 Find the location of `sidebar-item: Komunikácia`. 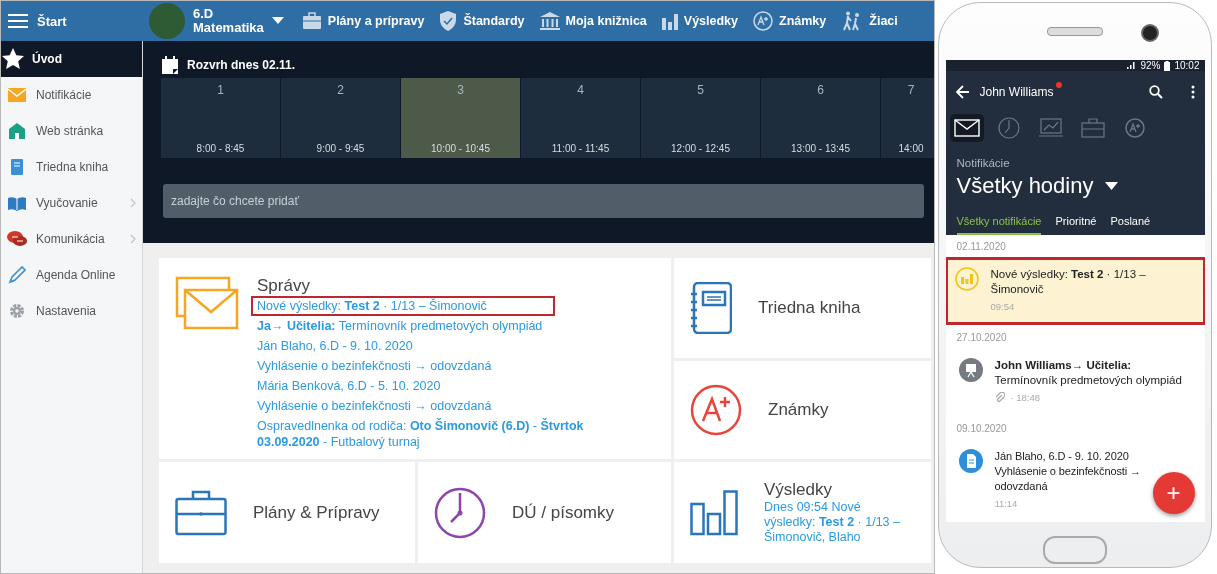

sidebar-item: Komunikácia is located at coordinates (71, 239).